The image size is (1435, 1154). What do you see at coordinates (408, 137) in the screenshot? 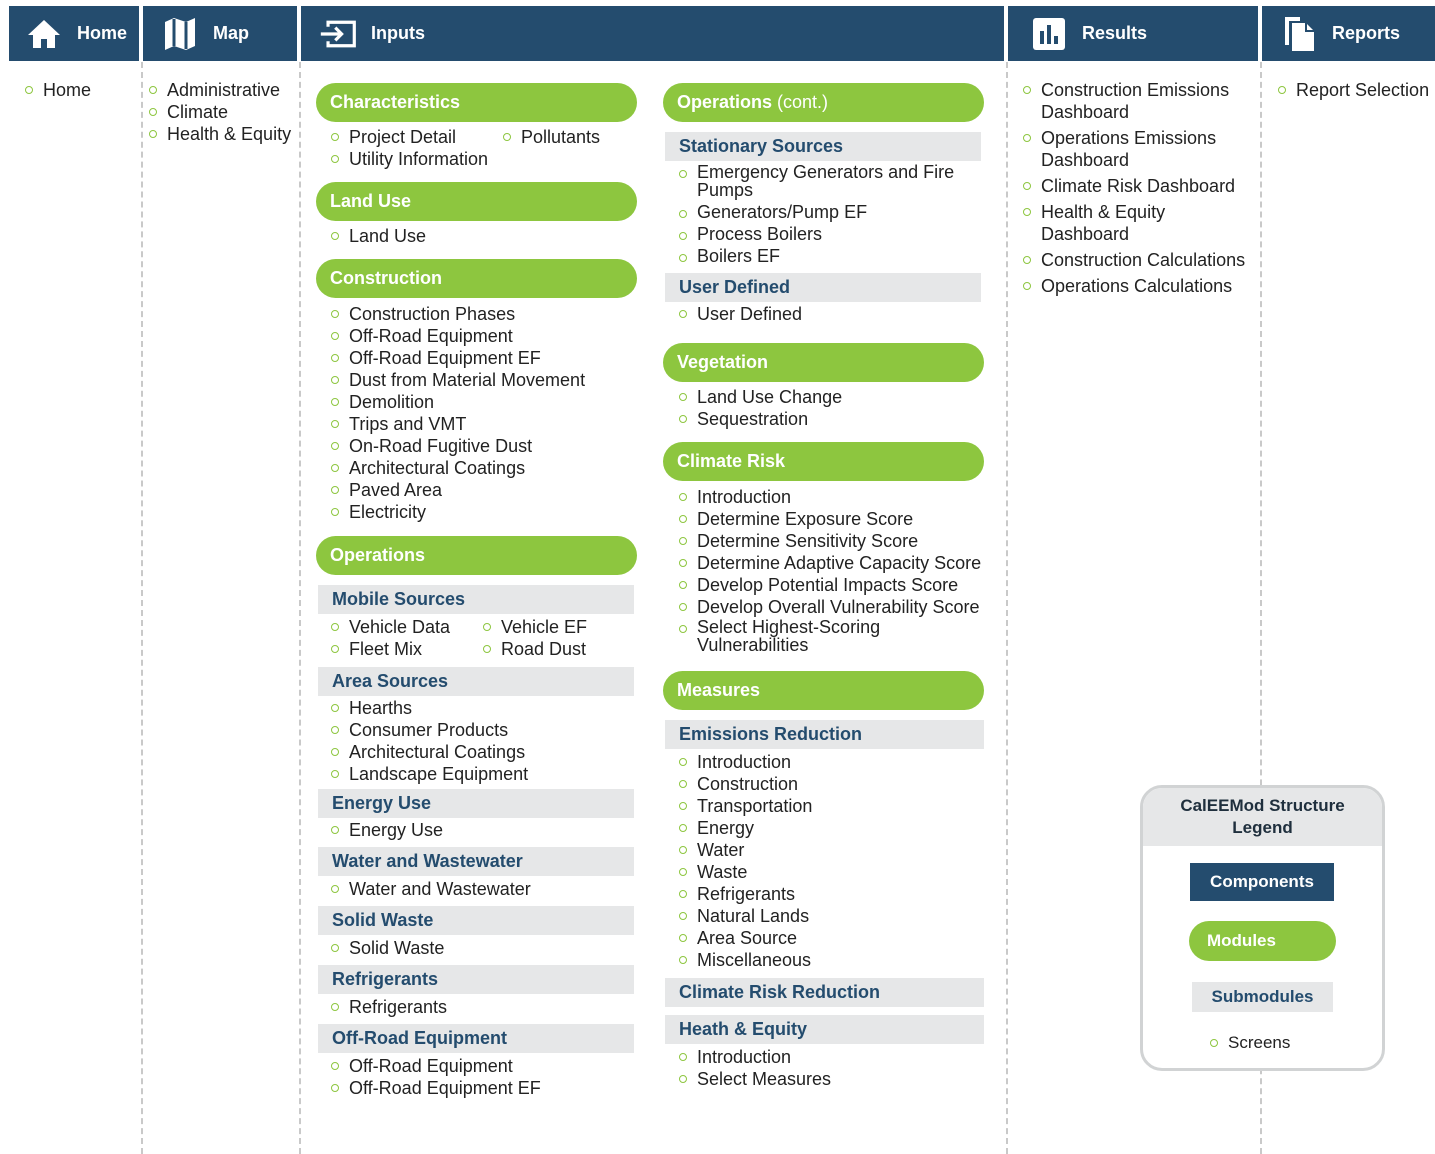
I see `screen-item: Project Detail` at bounding box center [408, 137].